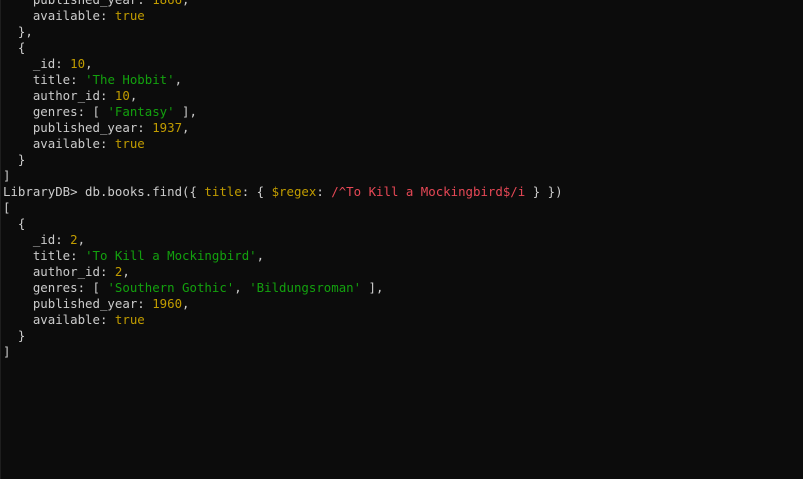 This screenshot has height=479, width=803. I want to click on token-num: 1960, so click(167, 303).